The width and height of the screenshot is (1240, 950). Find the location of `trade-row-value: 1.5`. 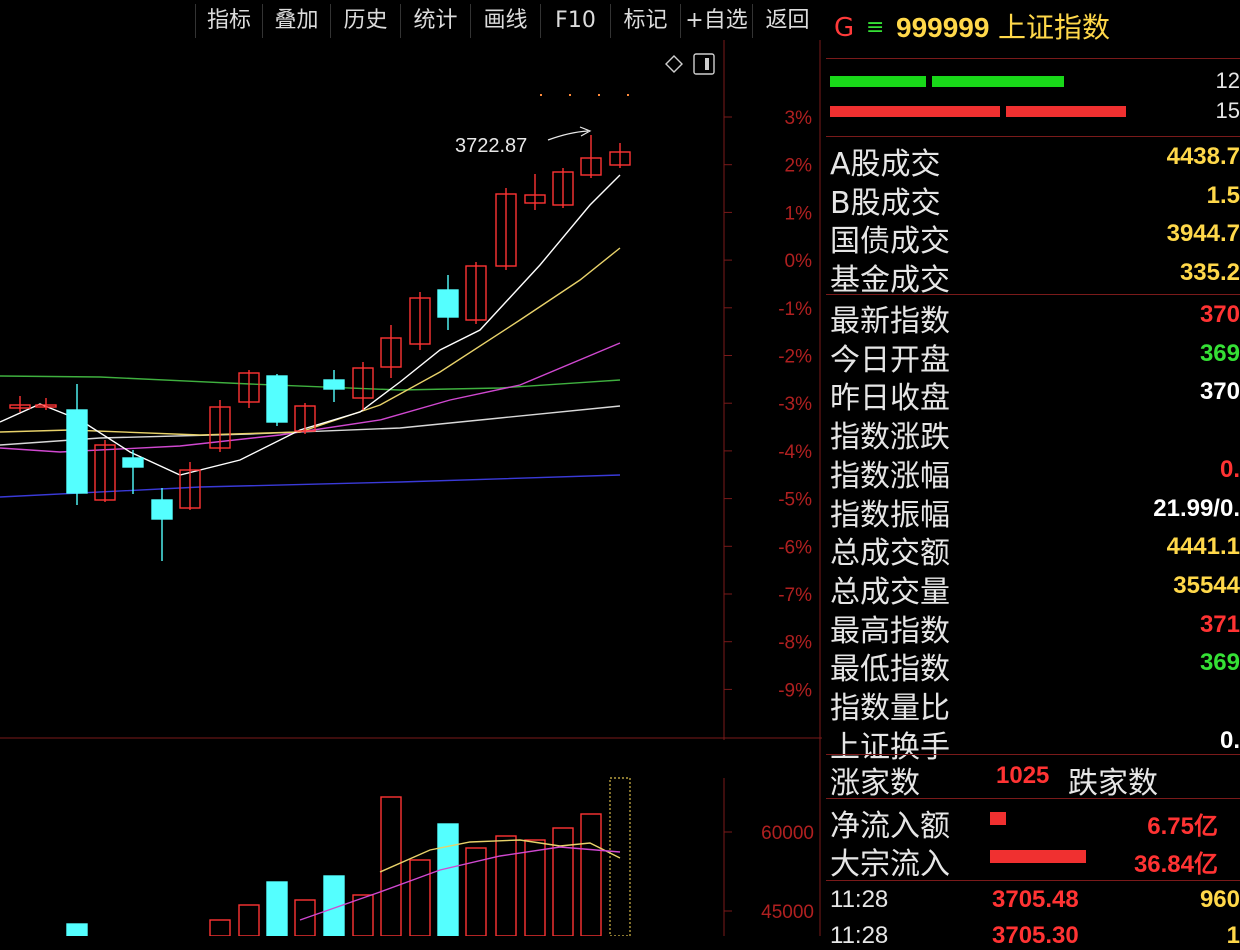

trade-row-value: 1.5 is located at coordinates (1223, 195).